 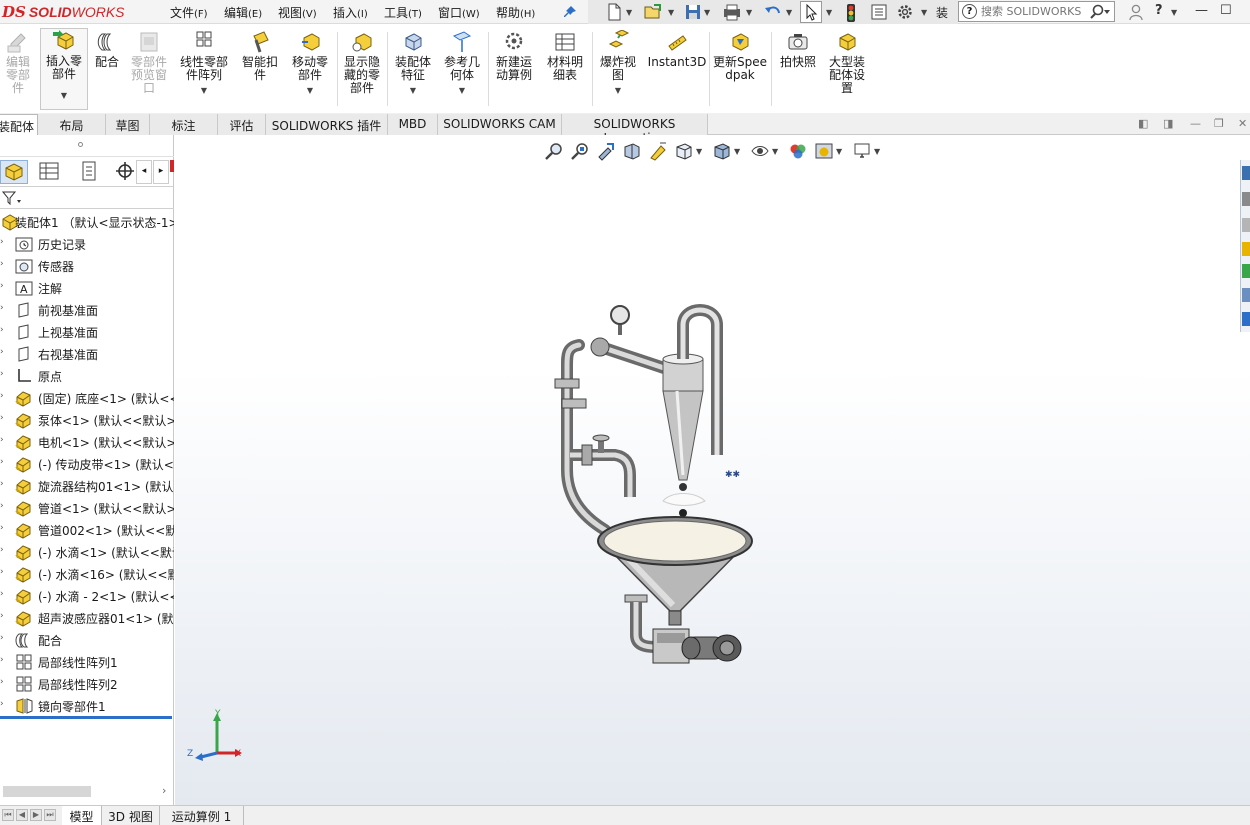 What do you see at coordinates (161, 172) in the screenshot?
I see `tabs-scroll-right-icon: ▸` at bounding box center [161, 172].